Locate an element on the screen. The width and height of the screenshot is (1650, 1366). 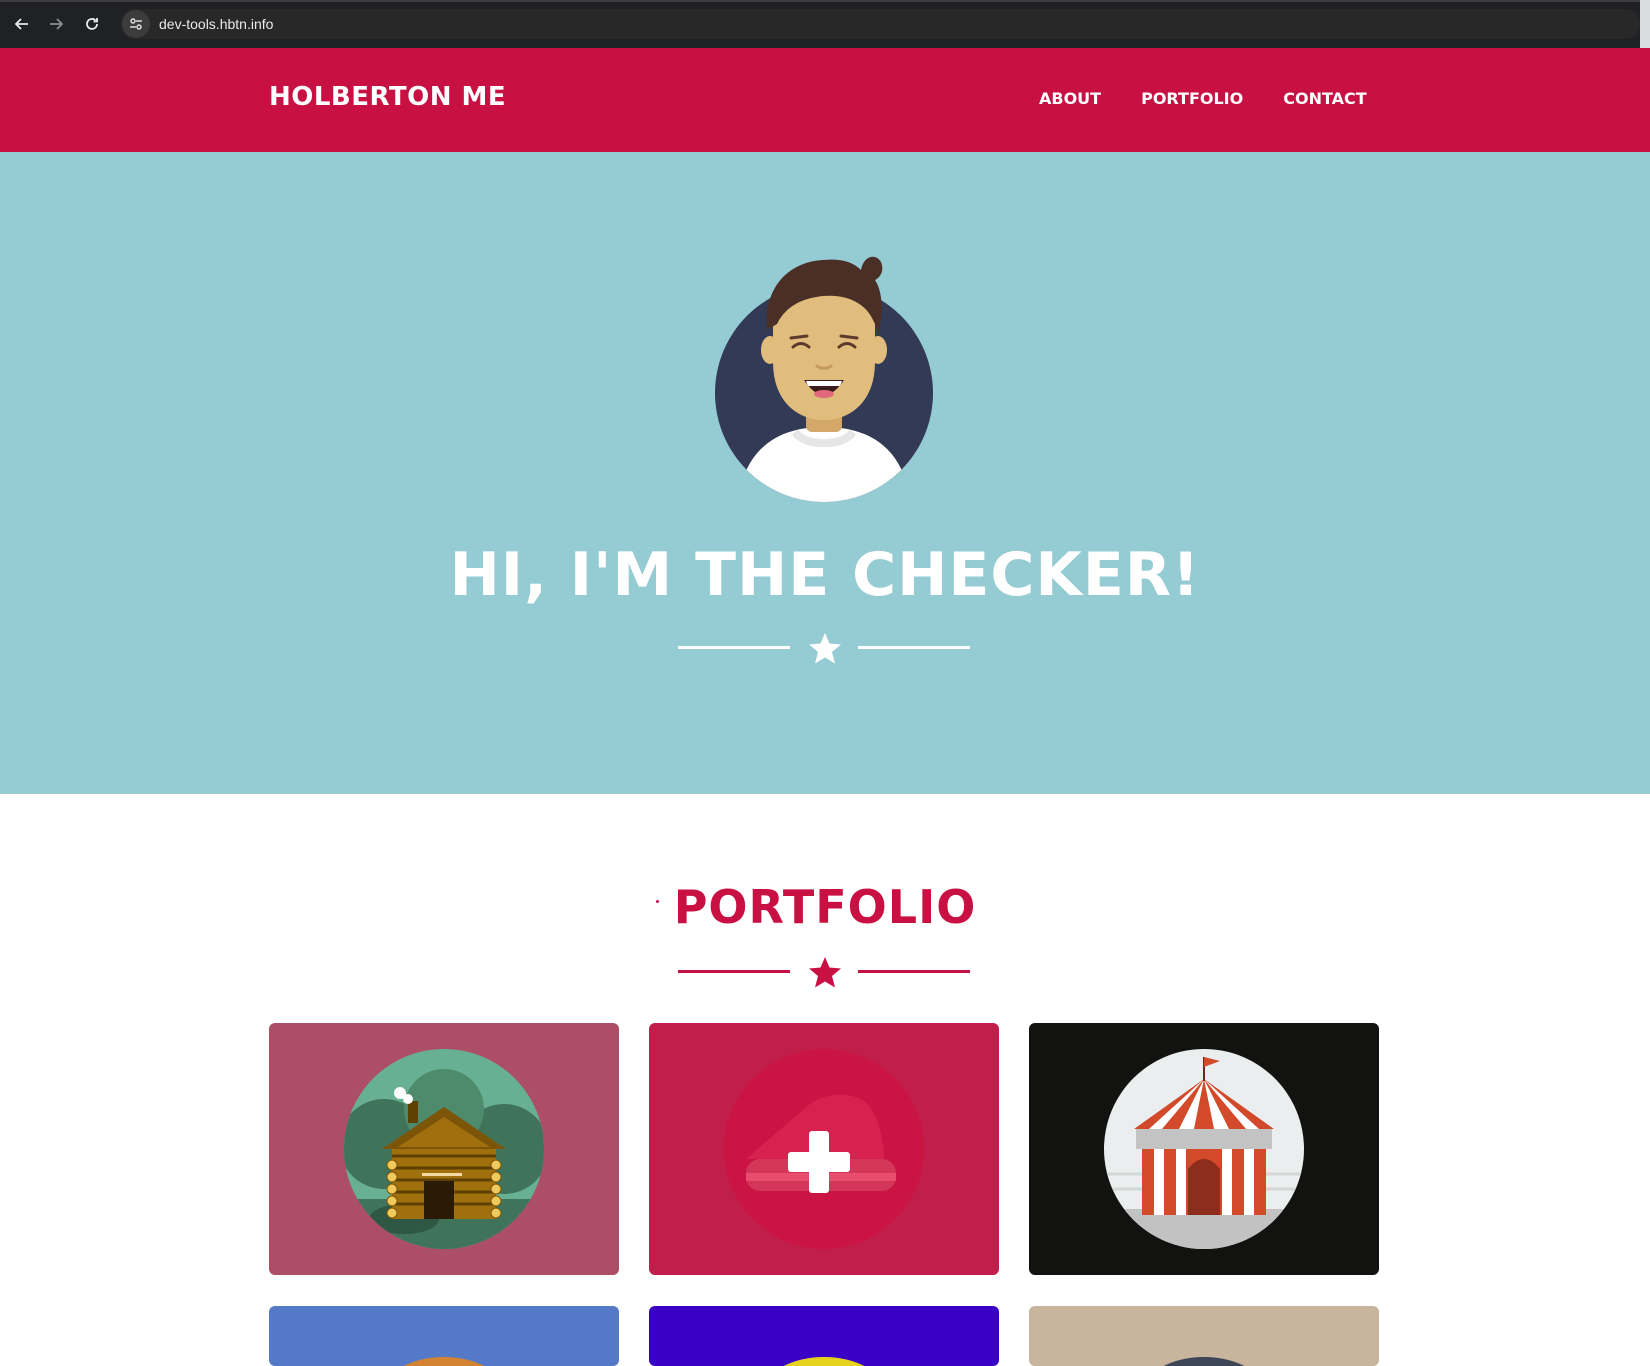
portfolio-item-circus is located at coordinates (1204, 1149).